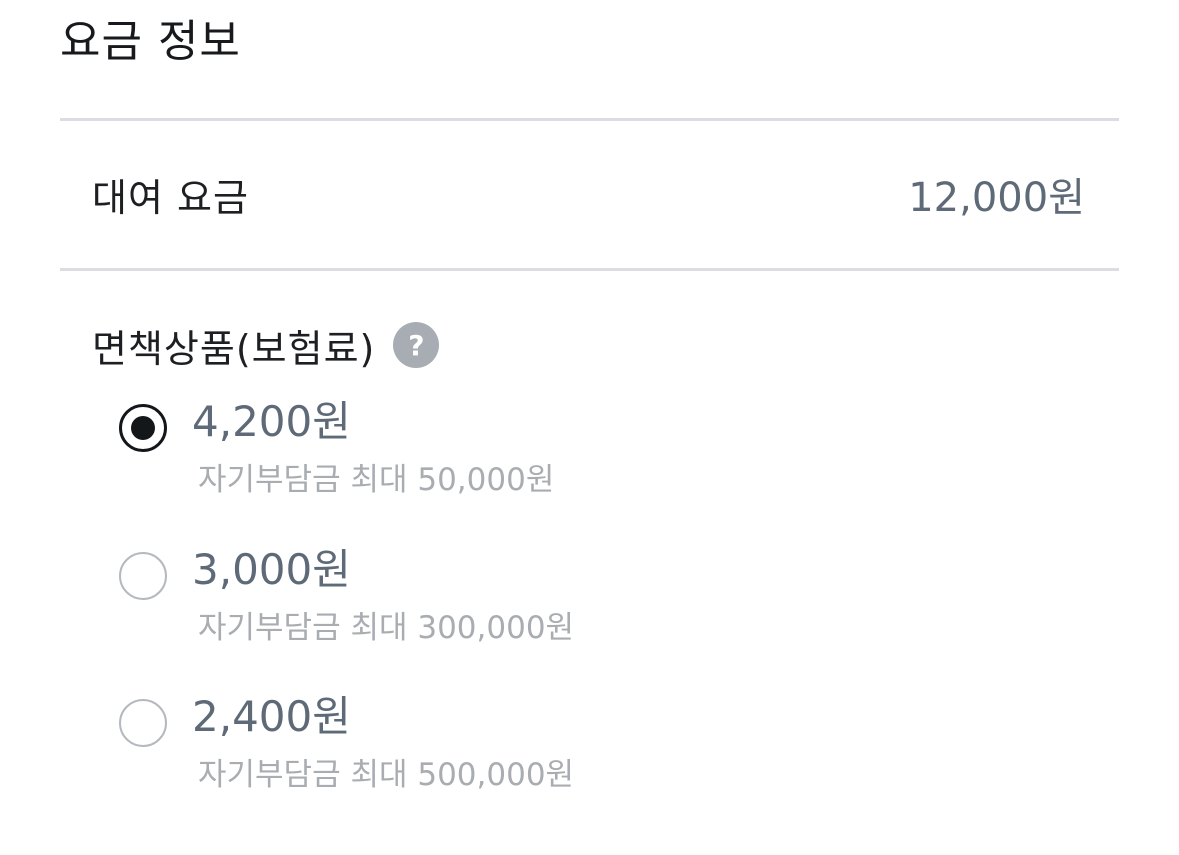  What do you see at coordinates (271, 421) in the screenshot?
I see `option-price: 4,200원` at bounding box center [271, 421].